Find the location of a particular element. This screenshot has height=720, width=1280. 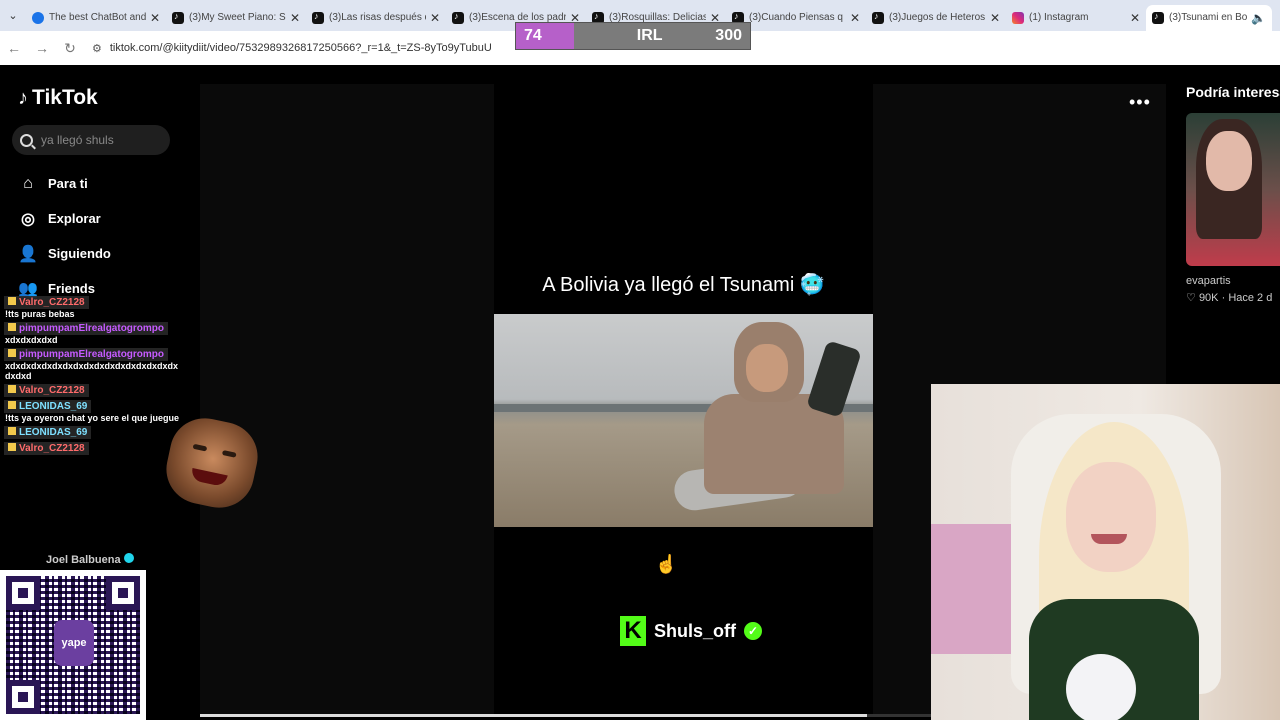

thumb-face is located at coordinates (1229, 161).